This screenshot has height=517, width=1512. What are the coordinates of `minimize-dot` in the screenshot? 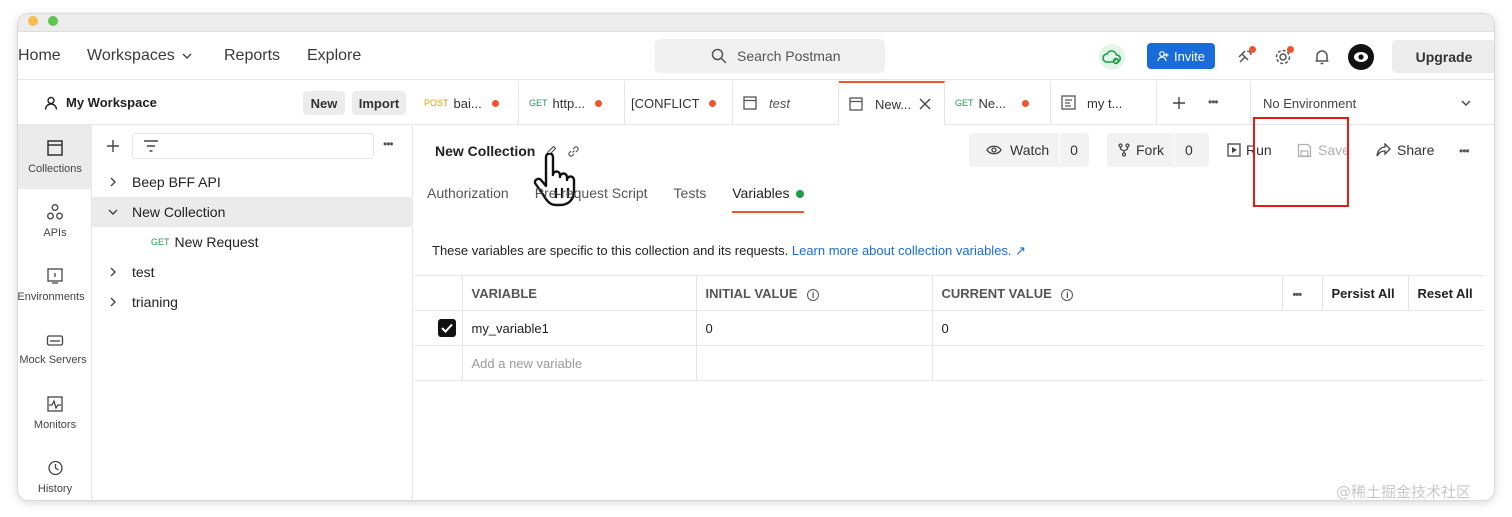 It's located at (33, 21).